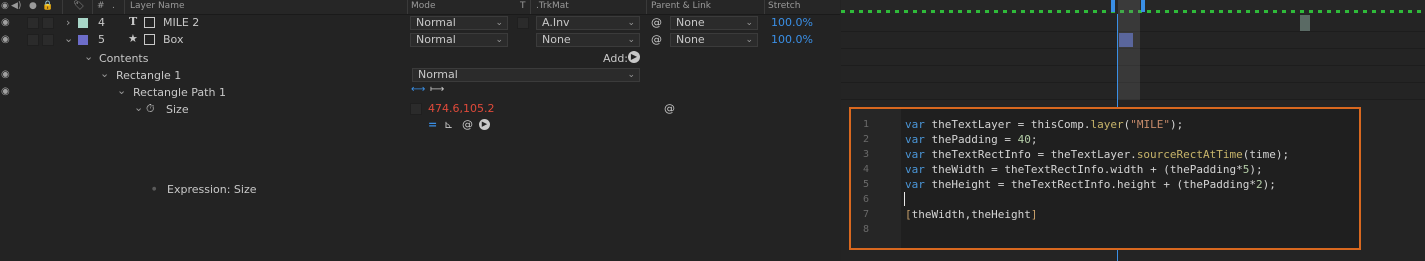  What do you see at coordinates (133, 38) in the screenshot?
I see `shape-layer-star-icon: ★` at bounding box center [133, 38].